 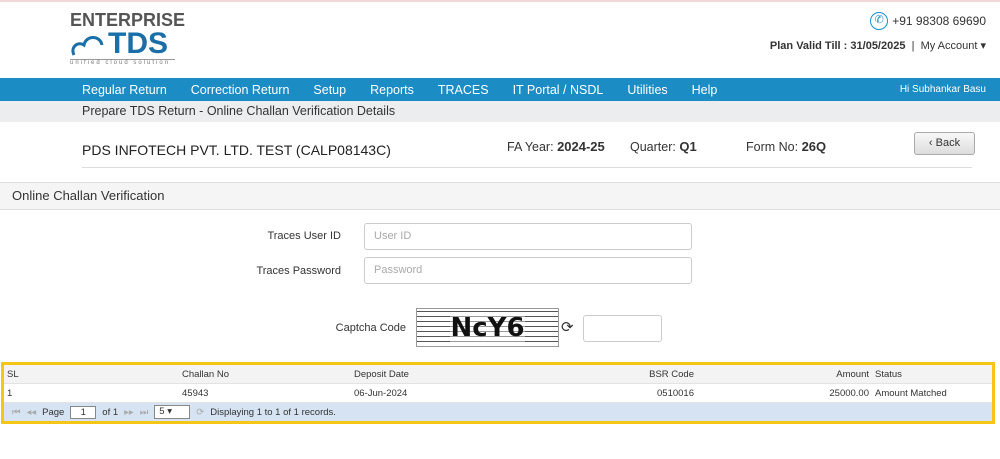 What do you see at coordinates (622, 328) in the screenshot?
I see `captcha-input` at bounding box center [622, 328].